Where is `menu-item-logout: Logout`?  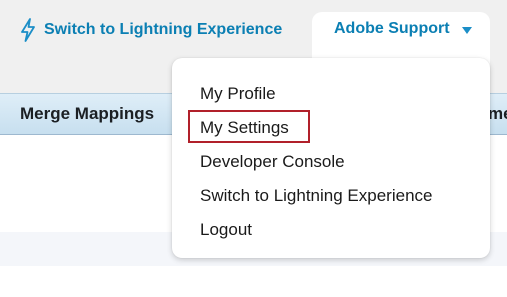 menu-item-logout: Logout is located at coordinates (226, 230).